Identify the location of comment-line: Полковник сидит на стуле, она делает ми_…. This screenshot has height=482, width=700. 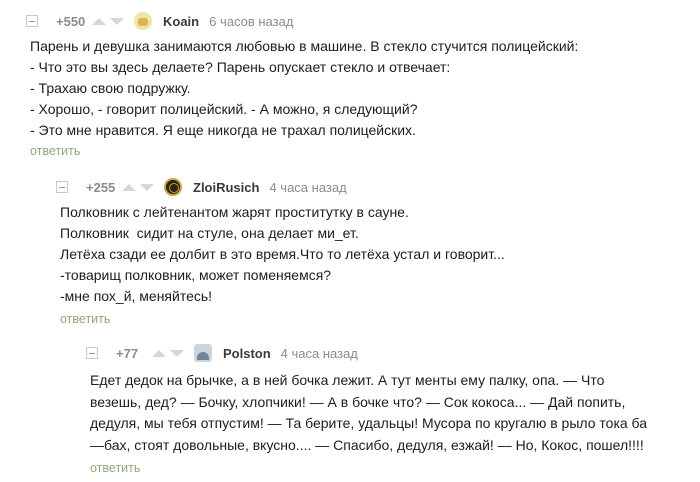
(209, 233).